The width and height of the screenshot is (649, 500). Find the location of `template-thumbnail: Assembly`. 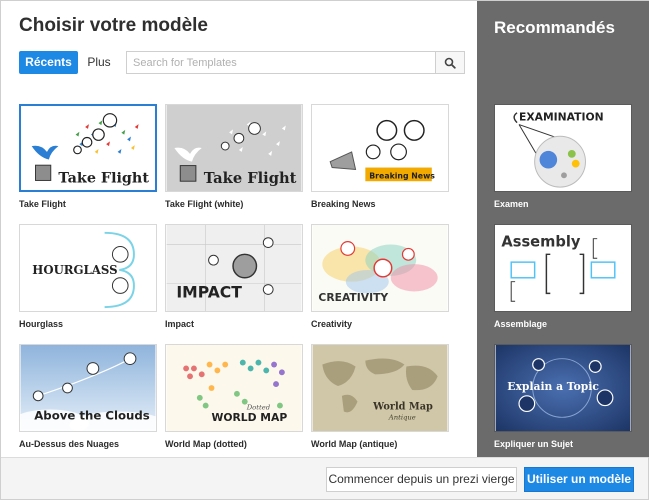

template-thumbnail: Assembly is located at coordinates (563, 268).